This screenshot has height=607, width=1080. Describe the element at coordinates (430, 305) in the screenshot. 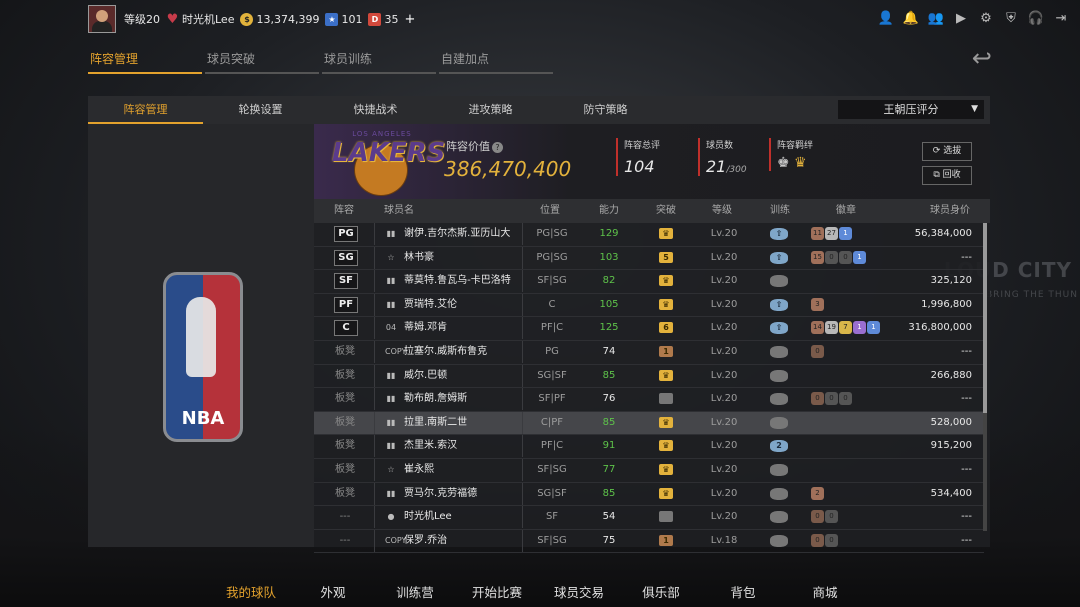

I see `player-name: 贾瑞特.艾伦` at that location.